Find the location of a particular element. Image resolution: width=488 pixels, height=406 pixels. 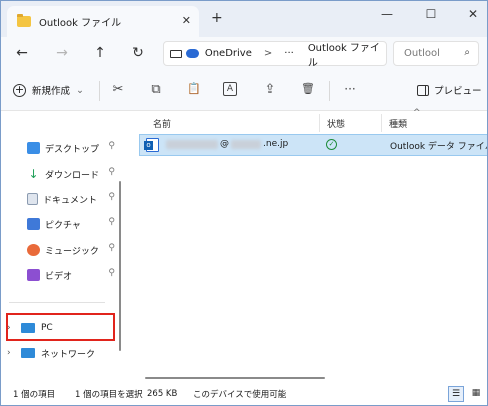

back-button: ← is located at coordinates (22, 53).